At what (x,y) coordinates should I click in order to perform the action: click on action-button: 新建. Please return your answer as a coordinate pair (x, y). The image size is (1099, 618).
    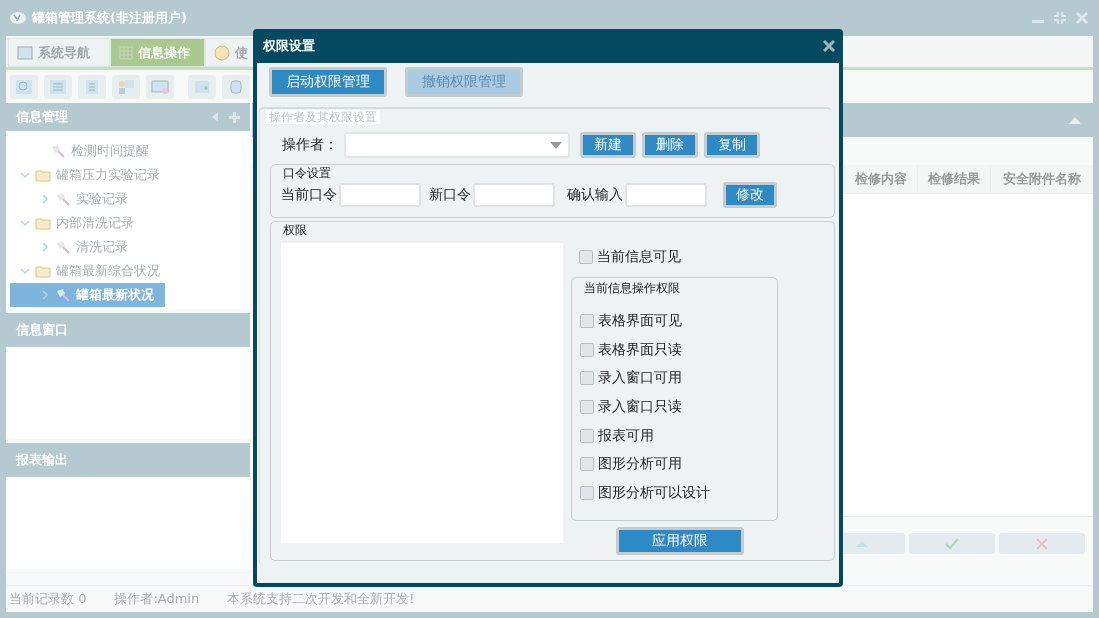
    Looking at the image, I should click on (608, 145).